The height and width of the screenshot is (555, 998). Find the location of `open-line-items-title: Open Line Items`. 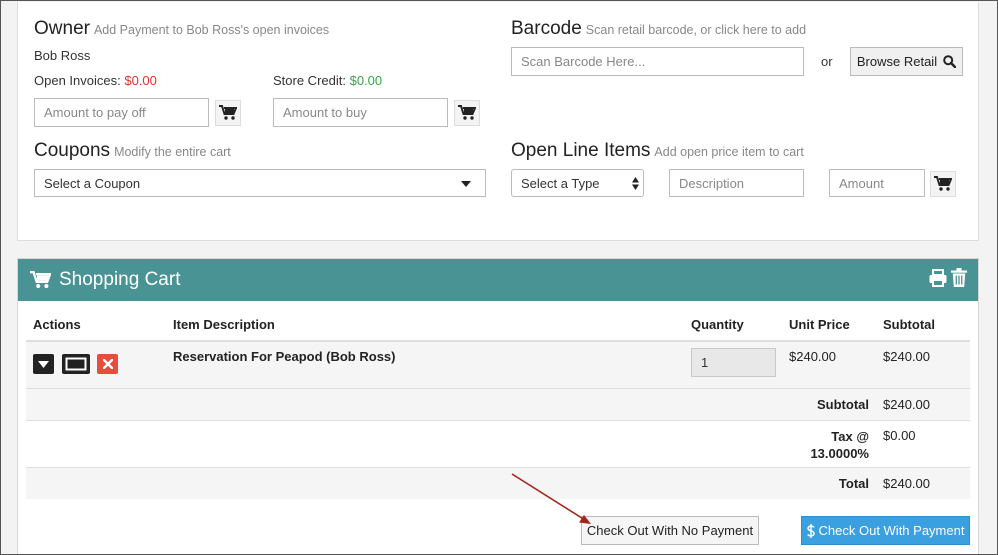

open-line-items-title: Open Line Items is located at coordinates (581, 150).